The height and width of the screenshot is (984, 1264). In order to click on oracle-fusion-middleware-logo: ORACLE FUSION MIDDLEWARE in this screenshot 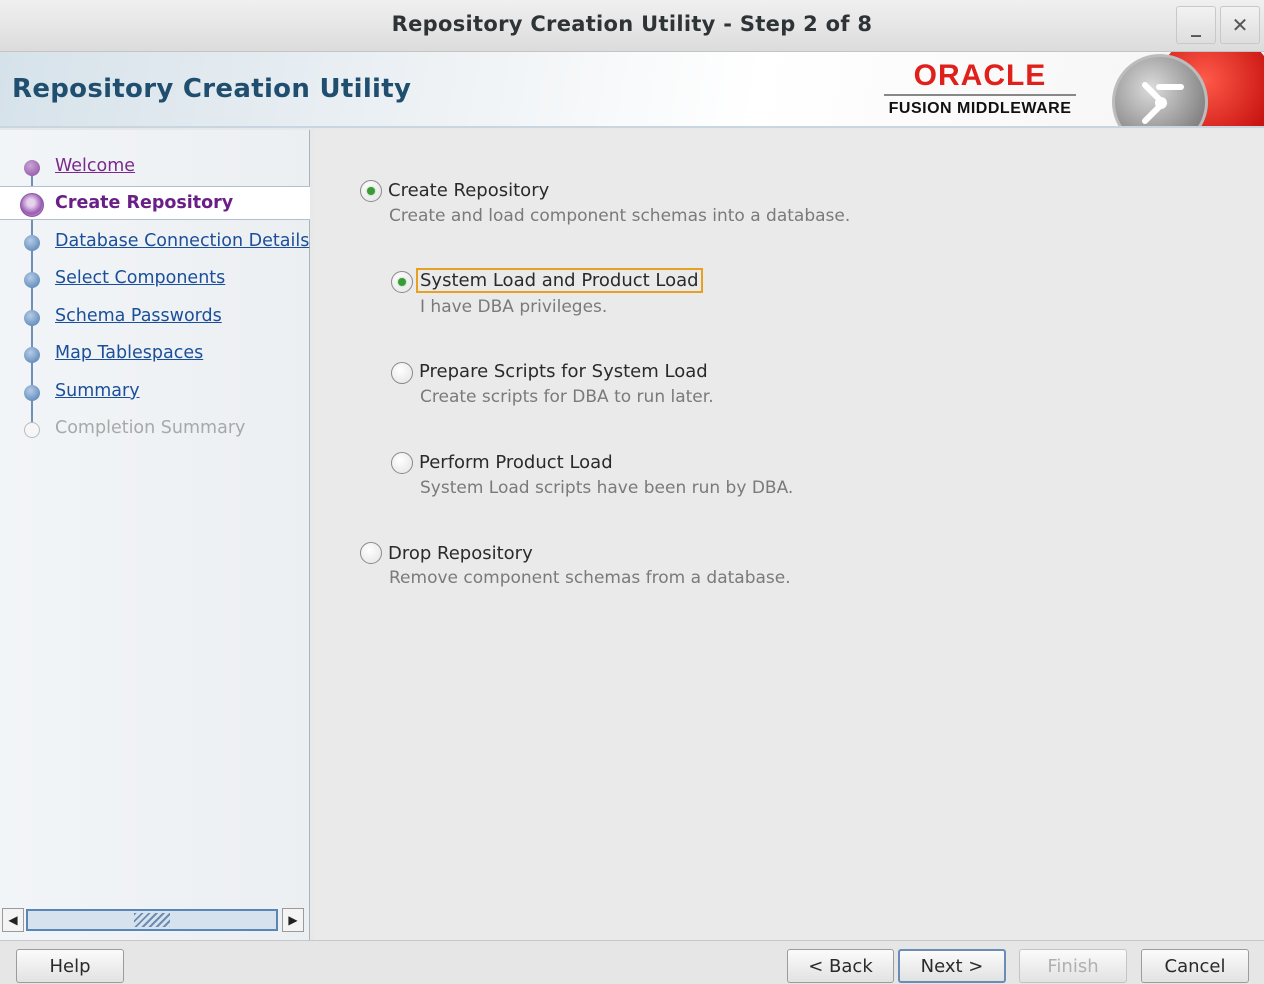, I will do `click(980, 89)`.